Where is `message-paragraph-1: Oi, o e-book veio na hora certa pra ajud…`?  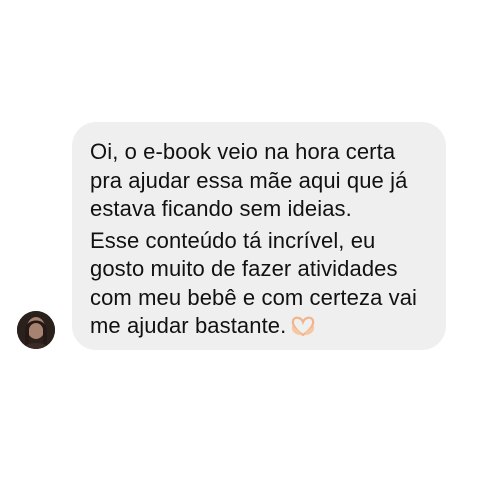 message-paragraph-1: Oi, o e-book veio na hora certa pra ajud… is located at coordinates (259, 181).